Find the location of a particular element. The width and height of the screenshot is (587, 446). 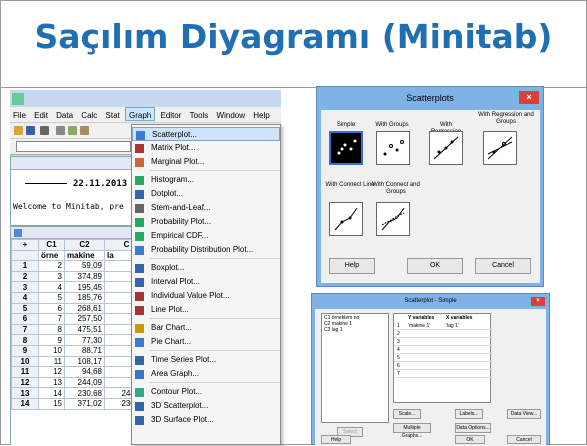

table-cell: 195,45 is located at coordinates (84, 287).